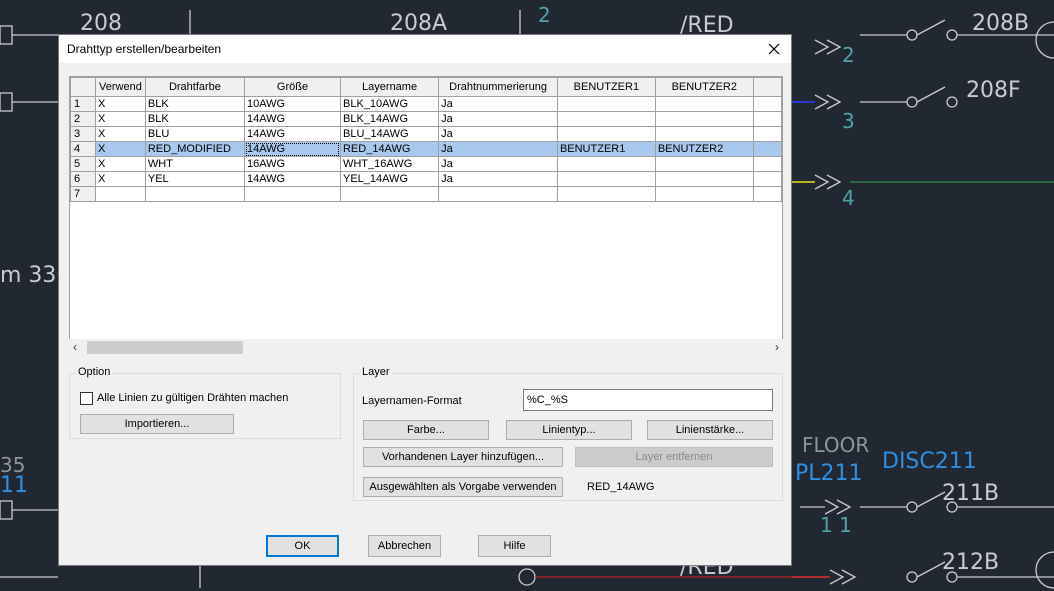  What do you see at coordinates (292, 104) in the screenshot?
I see `size-cell: 10AWG` at bounding box center [292, 104].